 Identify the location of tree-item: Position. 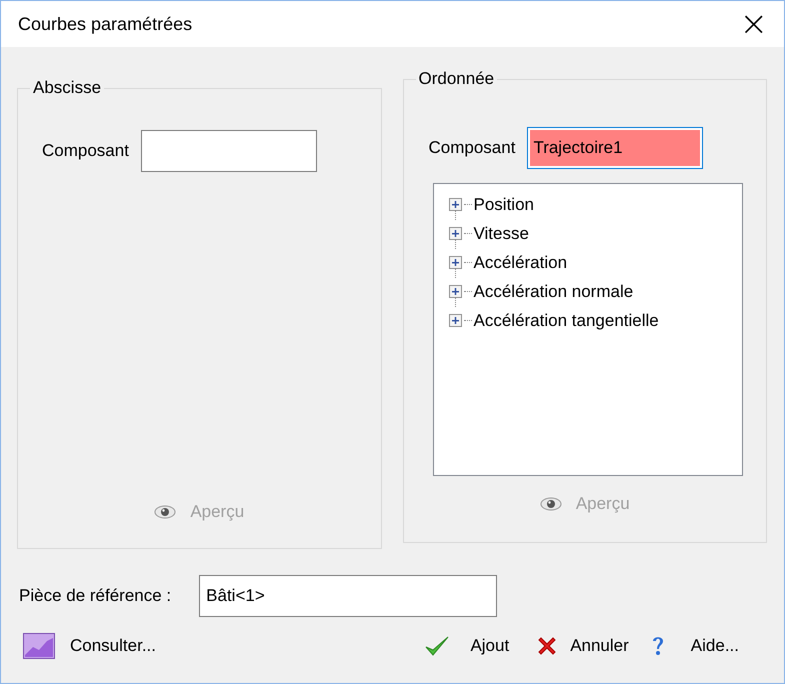
(504, 204).